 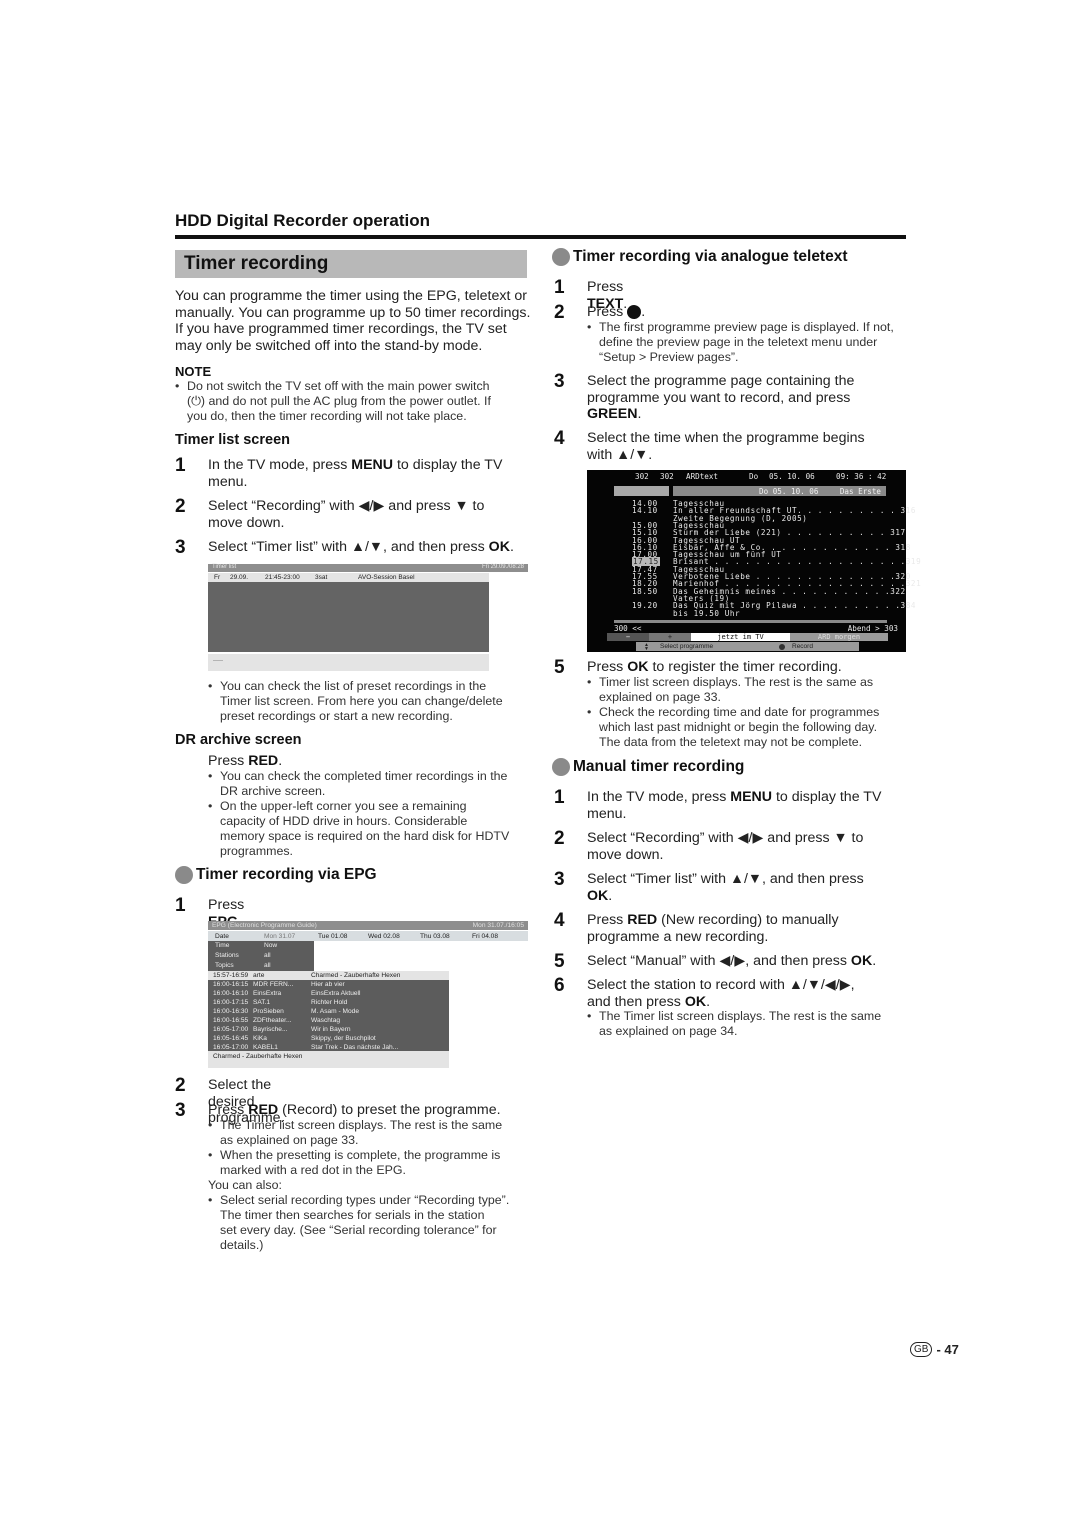 I want to click on programme-title: Wir in Bayern, so click(x=331, y=1029).